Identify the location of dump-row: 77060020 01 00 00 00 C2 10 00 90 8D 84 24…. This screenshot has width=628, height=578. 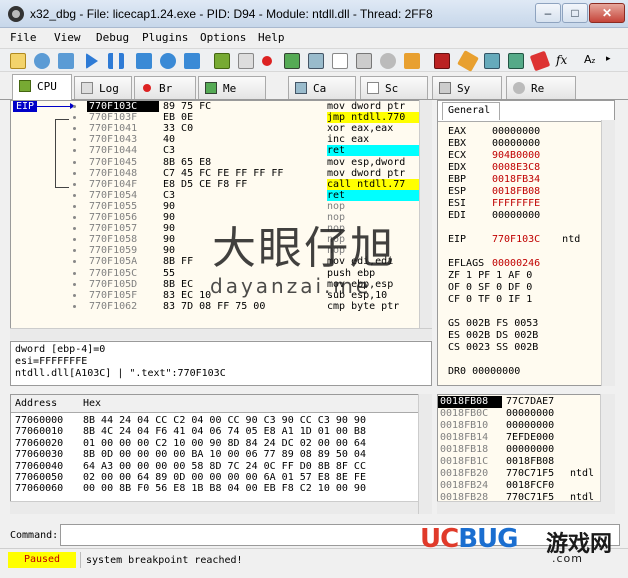
(220, 443).